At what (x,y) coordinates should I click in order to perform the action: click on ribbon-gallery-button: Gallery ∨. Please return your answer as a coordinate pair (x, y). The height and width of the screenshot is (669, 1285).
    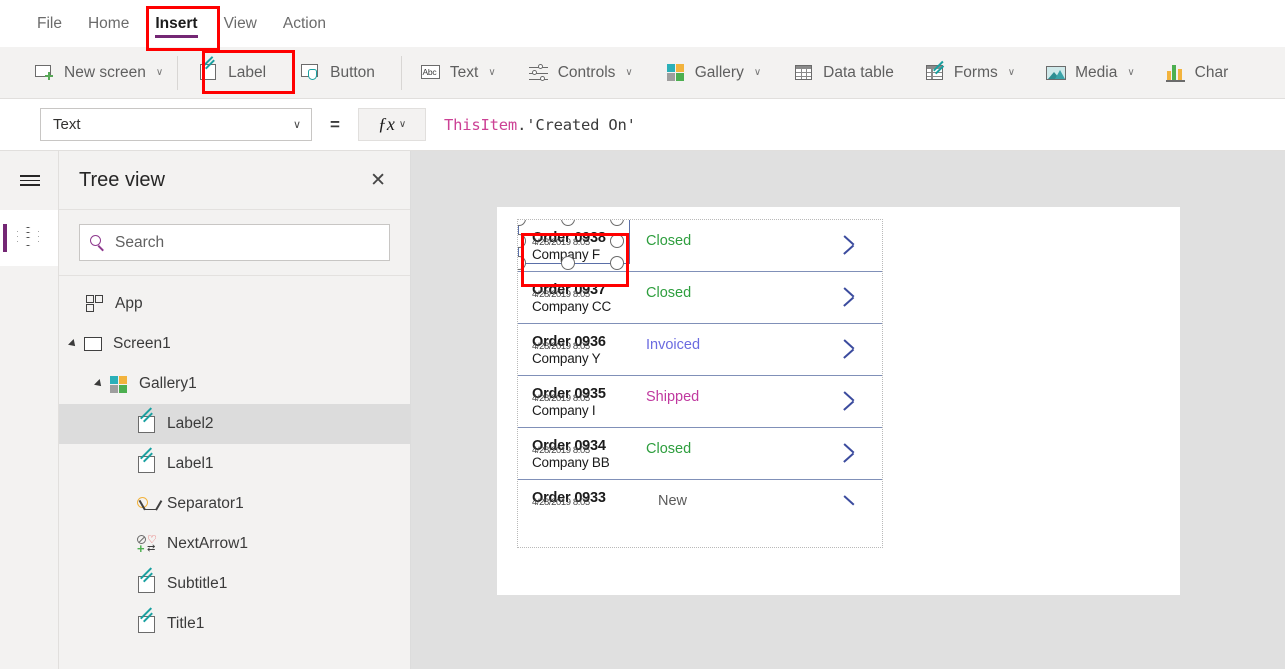
    Looking at the image, I should click on (711, 73).